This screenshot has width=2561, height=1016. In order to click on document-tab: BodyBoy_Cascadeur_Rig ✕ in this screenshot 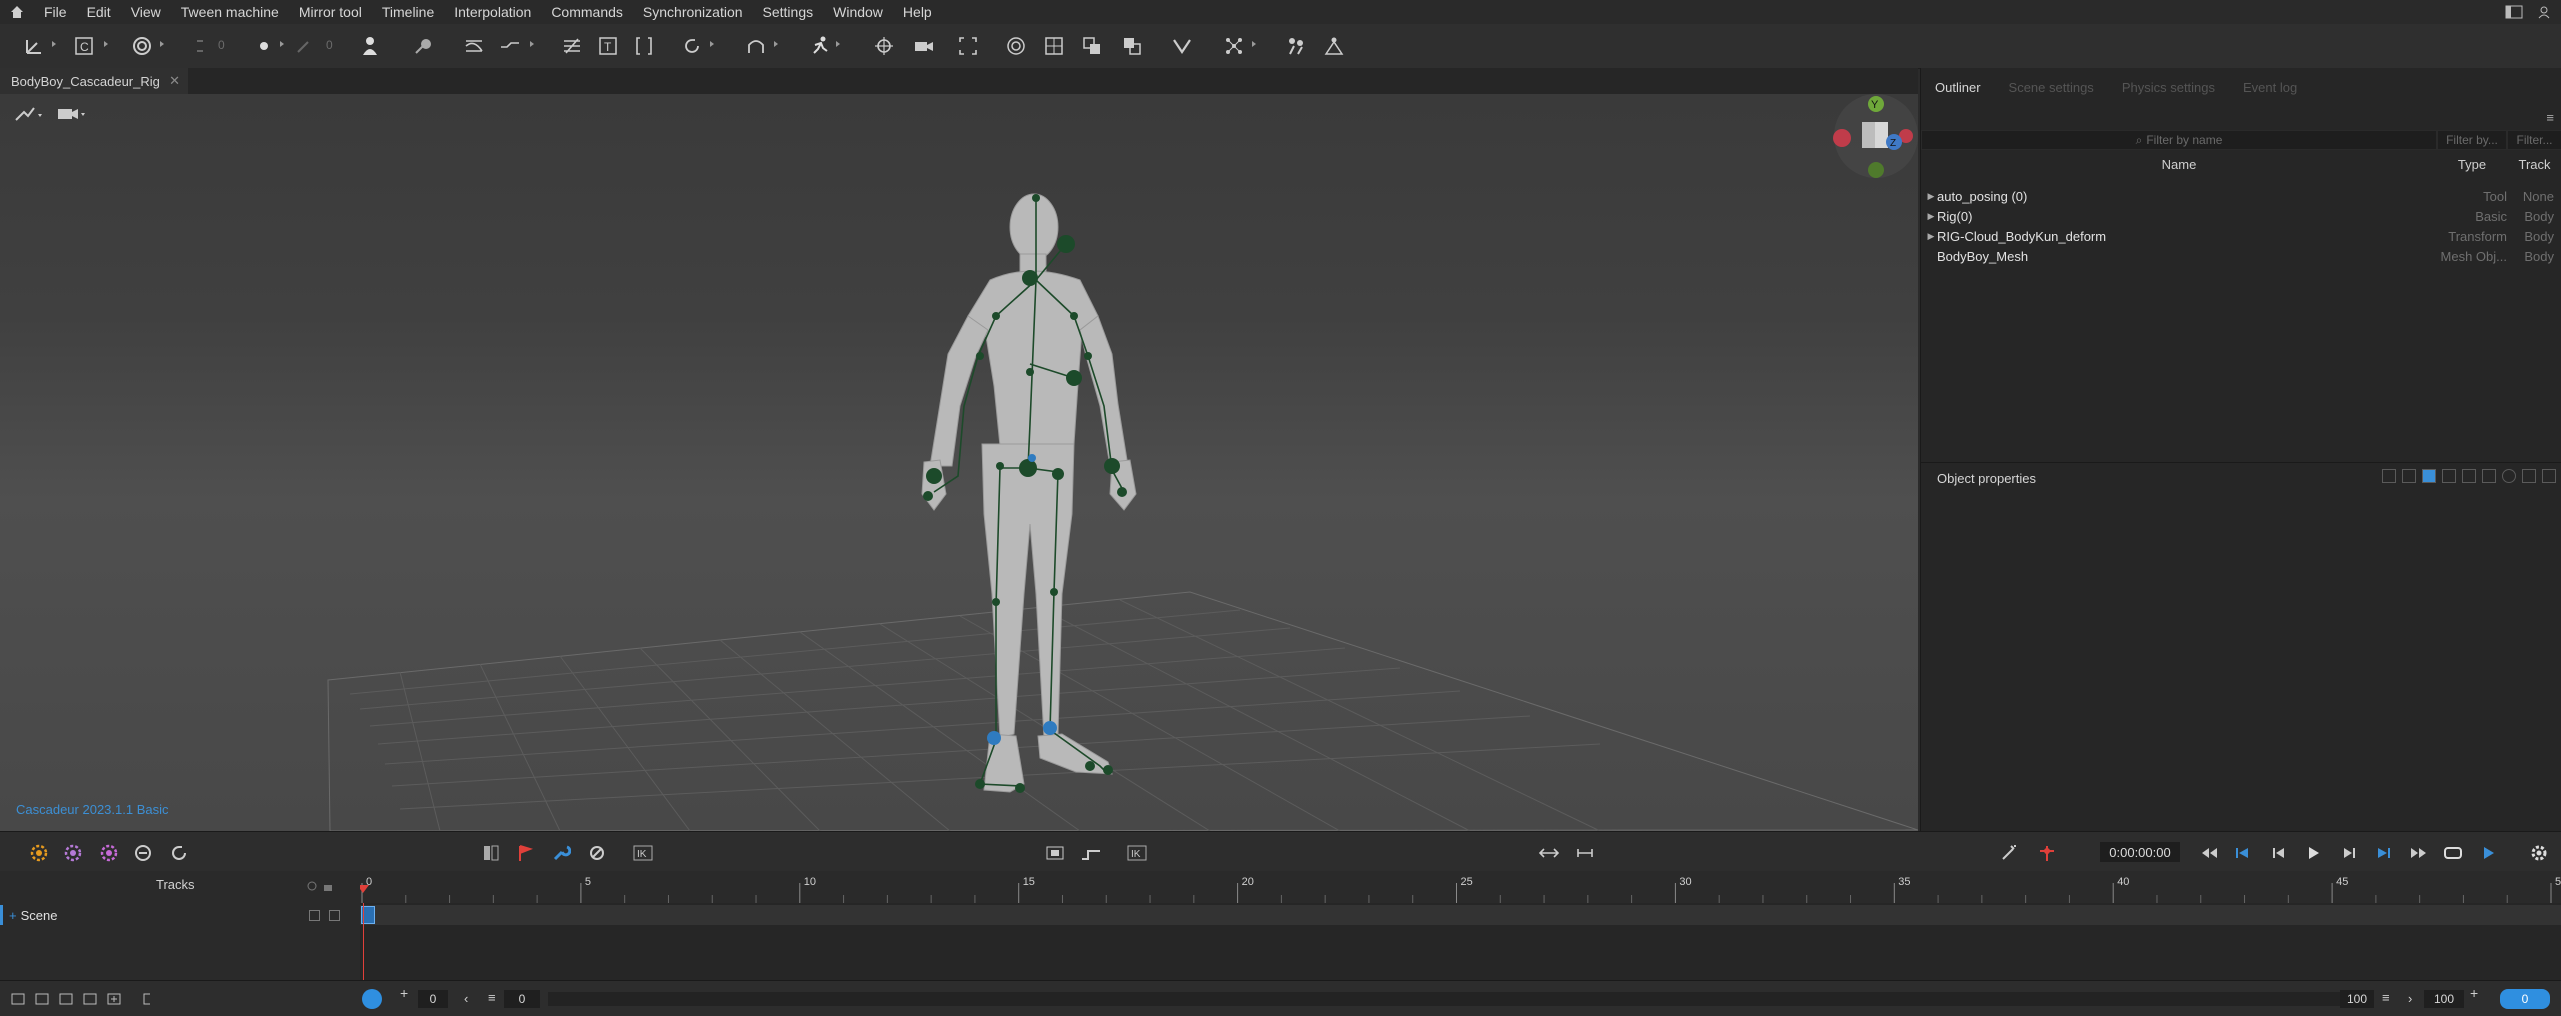, I will do `click(94, 81)`.